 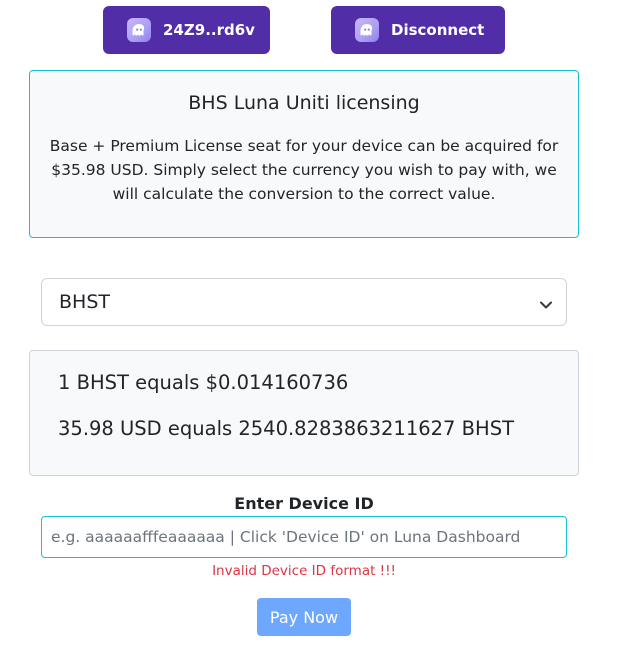 I want to click on conversion-rate: 1 BHST equals $0.014160736, so click(x=203, y=382).